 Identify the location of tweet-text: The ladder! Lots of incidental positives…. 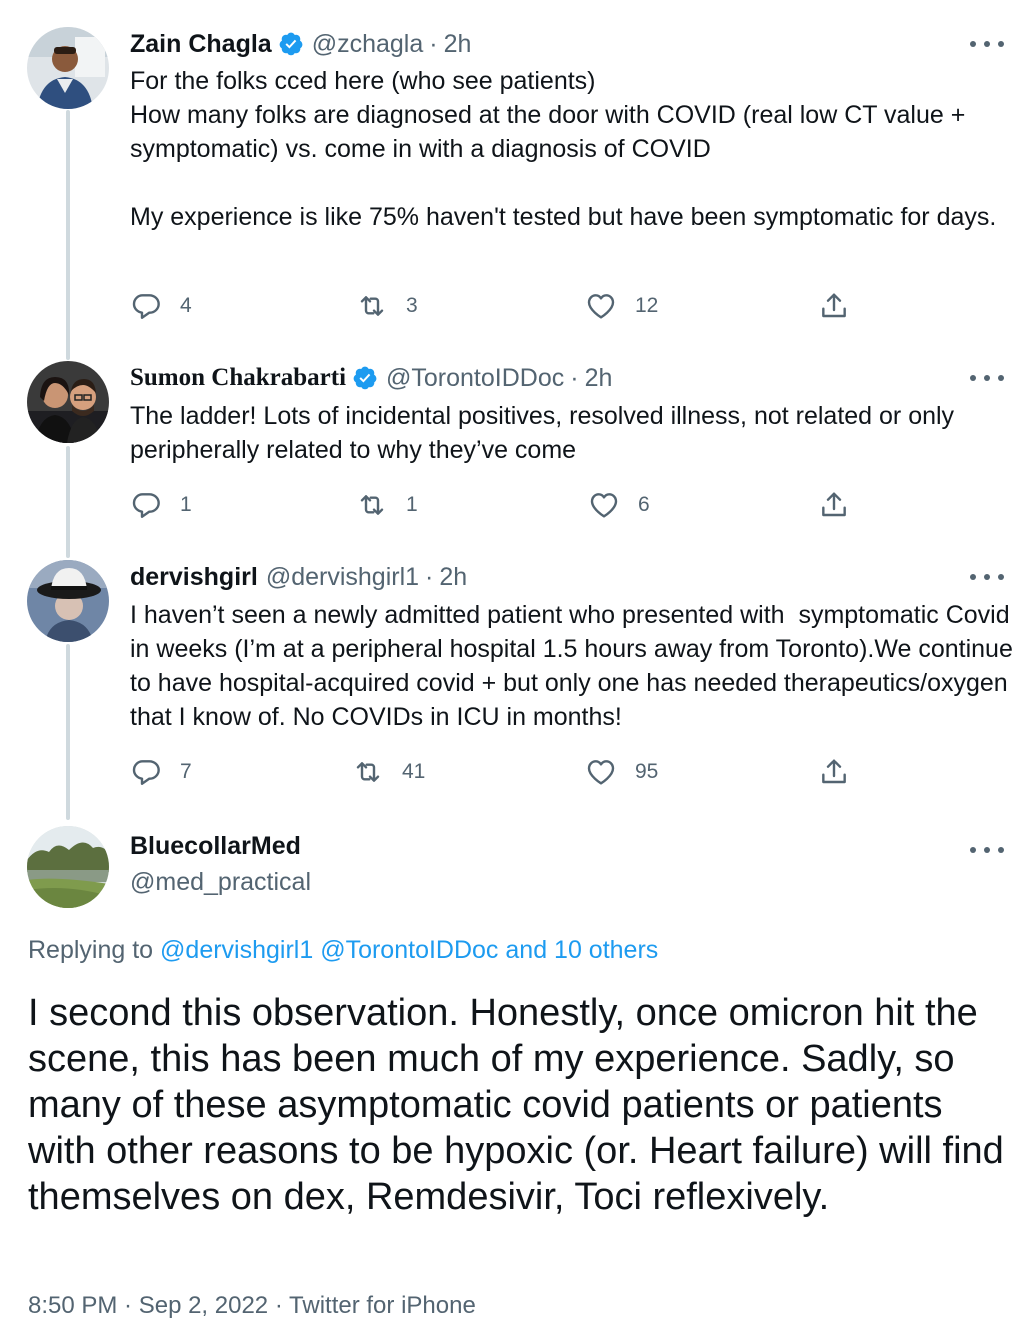
(546, 433).